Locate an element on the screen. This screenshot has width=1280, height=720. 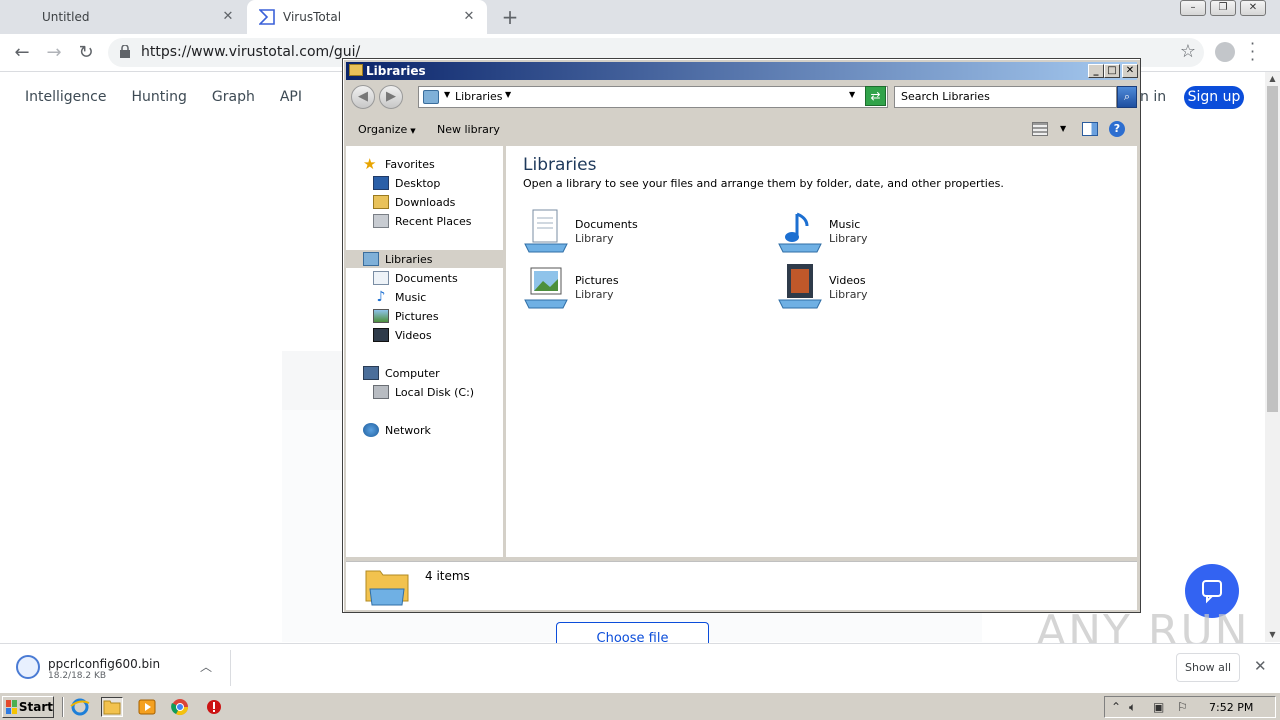
vt-nav-intelligence: Intelligence is located at coordinates (65, 97).